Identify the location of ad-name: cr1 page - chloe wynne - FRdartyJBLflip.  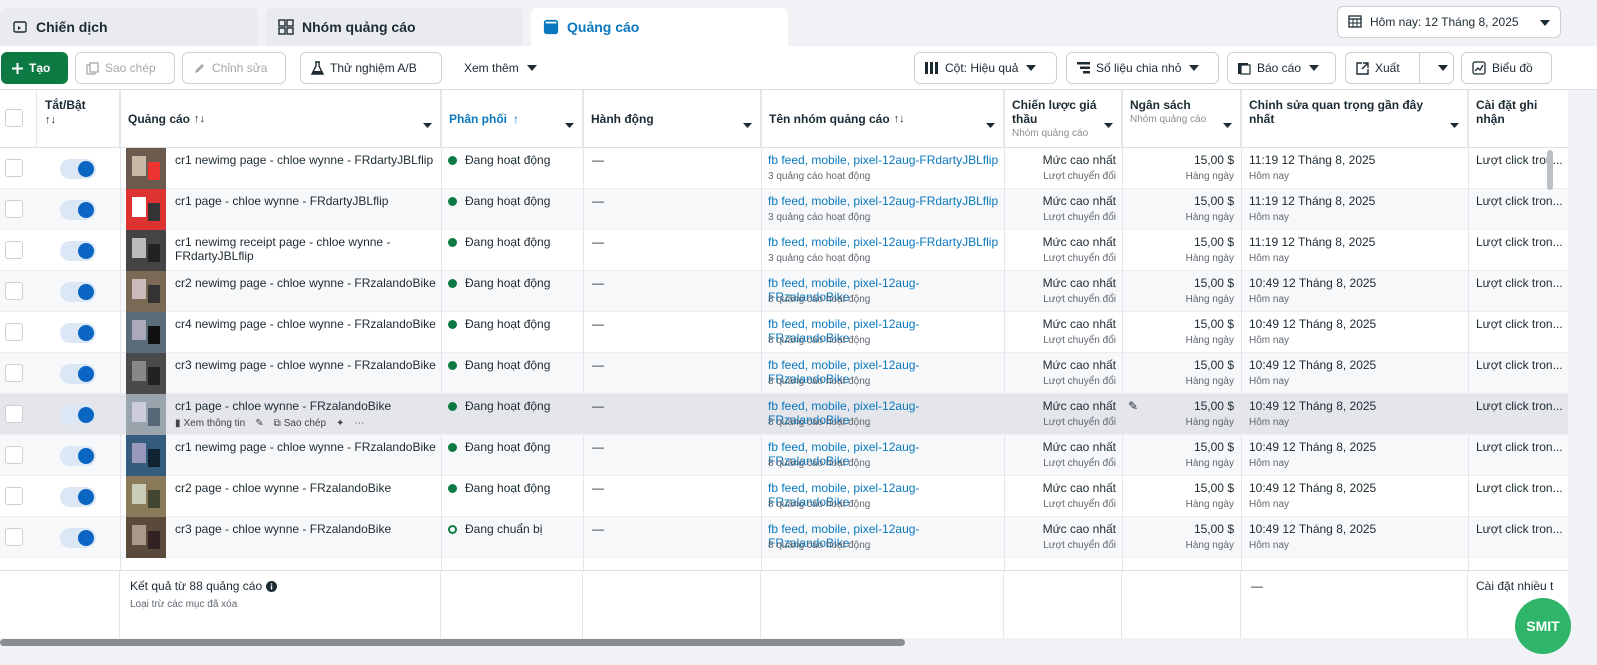
(306, 201).